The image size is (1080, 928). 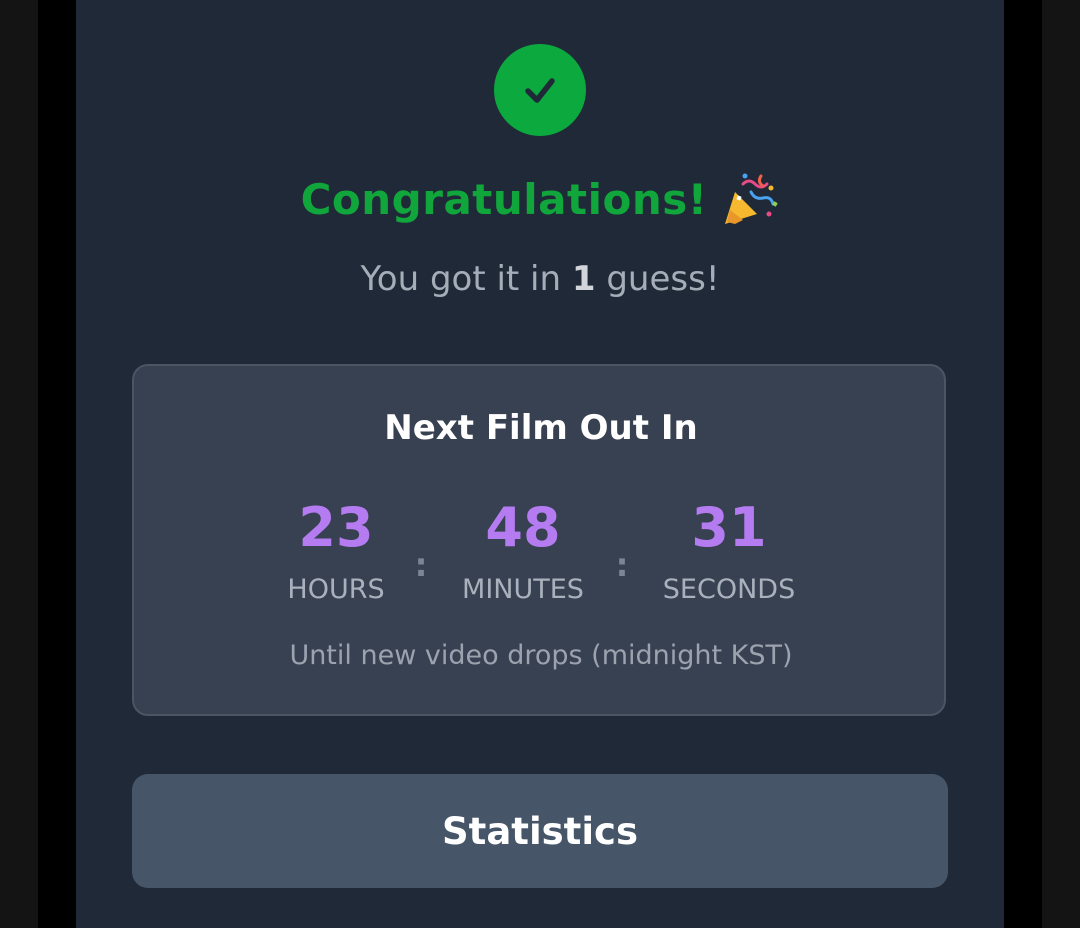 I want to click on congrats-heading: Congratulations!, so click(x=540, y=199).